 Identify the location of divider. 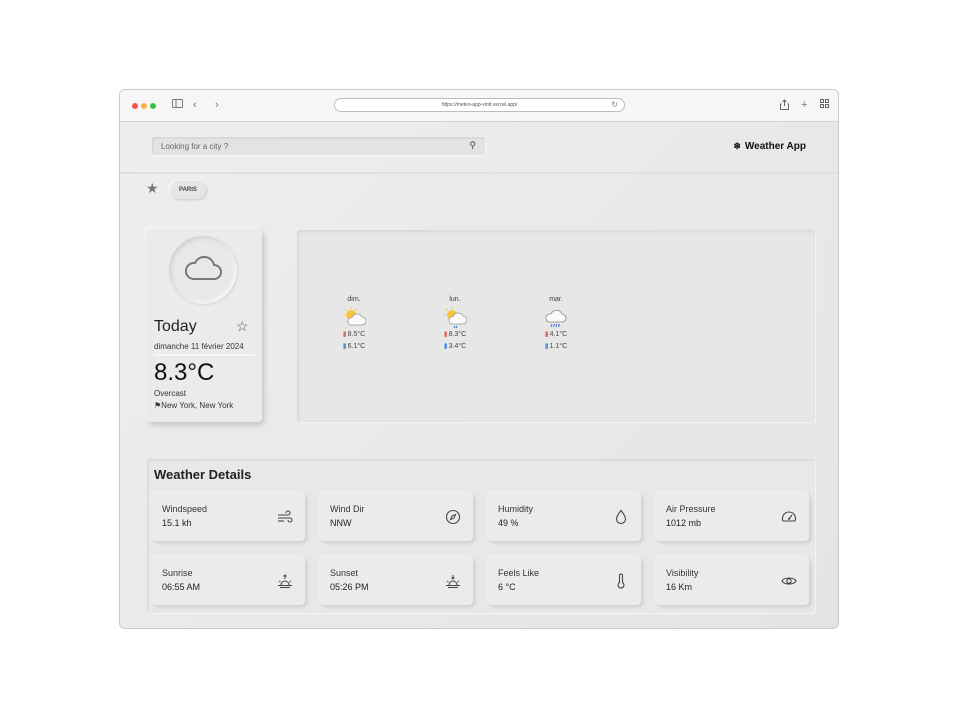
(204, 355).